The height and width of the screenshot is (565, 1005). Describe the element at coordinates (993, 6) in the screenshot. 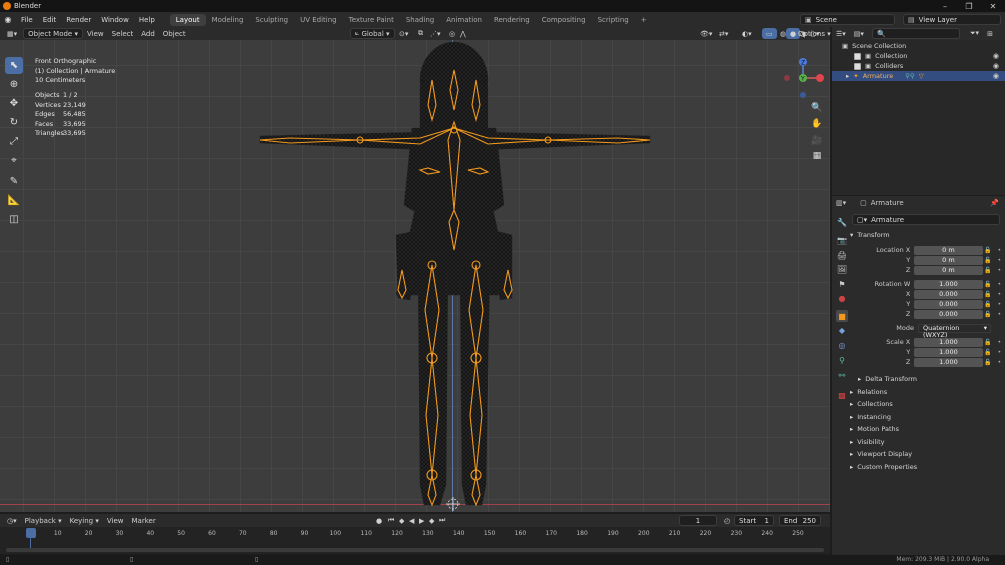

I see `close-icon: ✕` at that location.